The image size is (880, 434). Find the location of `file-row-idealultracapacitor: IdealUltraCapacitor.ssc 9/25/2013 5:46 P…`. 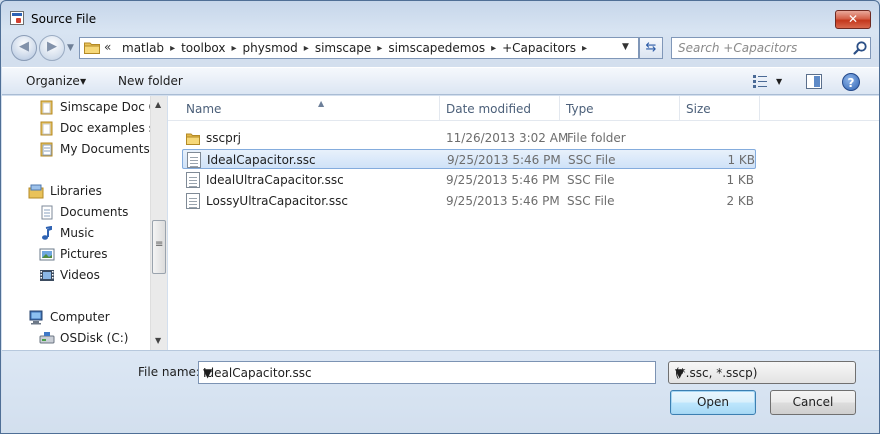

file-row-idealultracapacitor: IdealUltraCapacitor.ssc 9/25/2013 5:46 P… is located at coordinates (469, 180).